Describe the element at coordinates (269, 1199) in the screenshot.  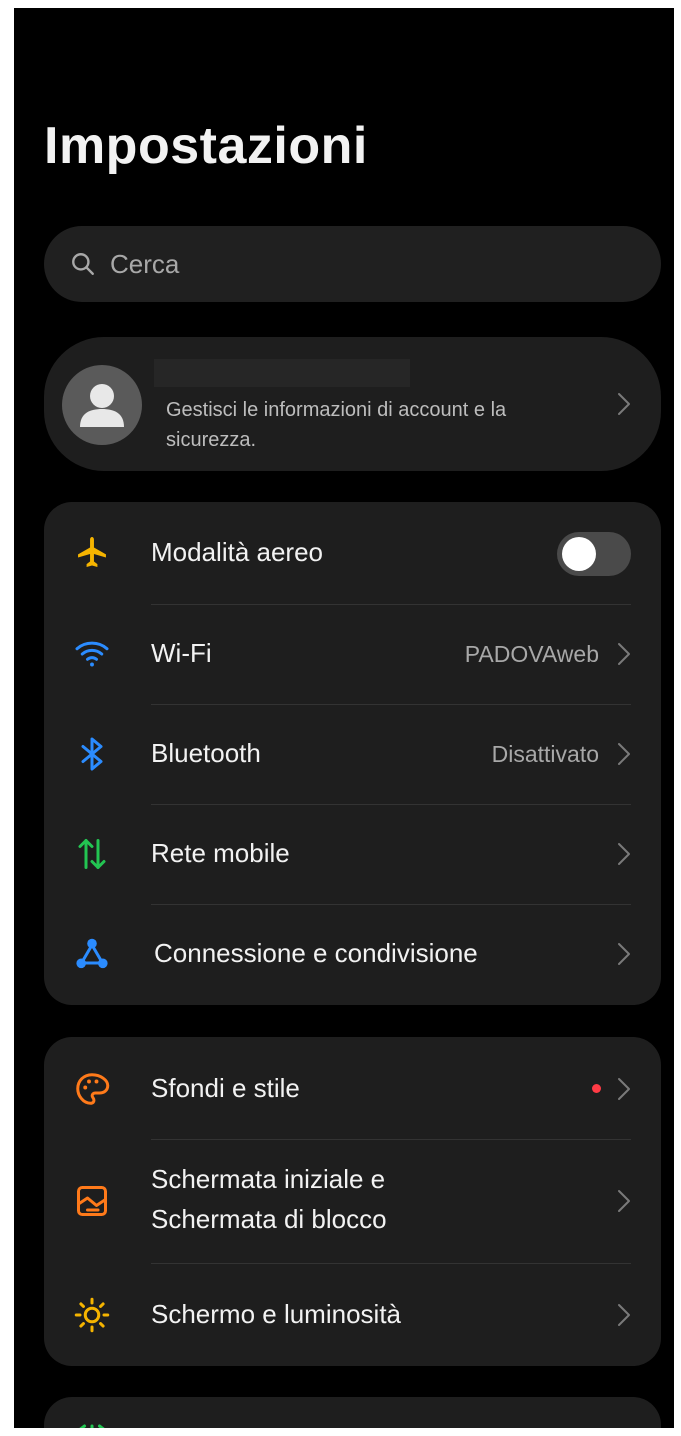
I see `home-lock-screen-label: Schermata iniziale e Schermata di blocco` at that location.